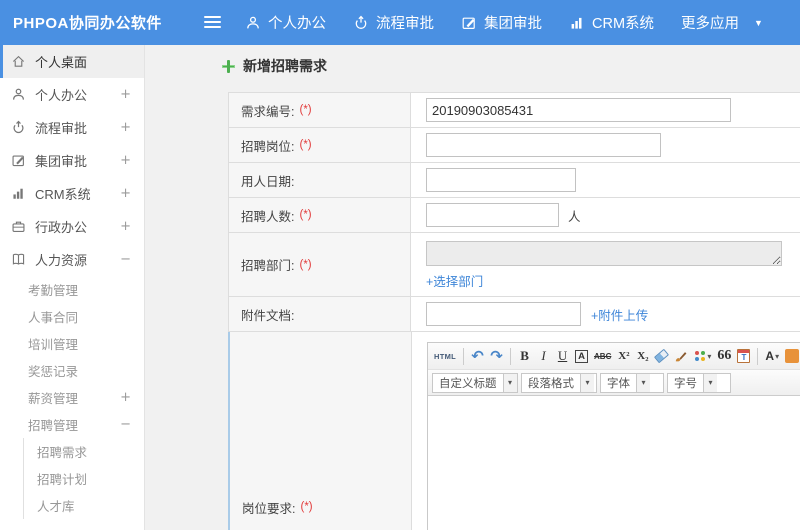 The image size is (800, 530). Describe the element at coordinates (771, 383) in the screenshot. I see `align-justify-button` at that location.